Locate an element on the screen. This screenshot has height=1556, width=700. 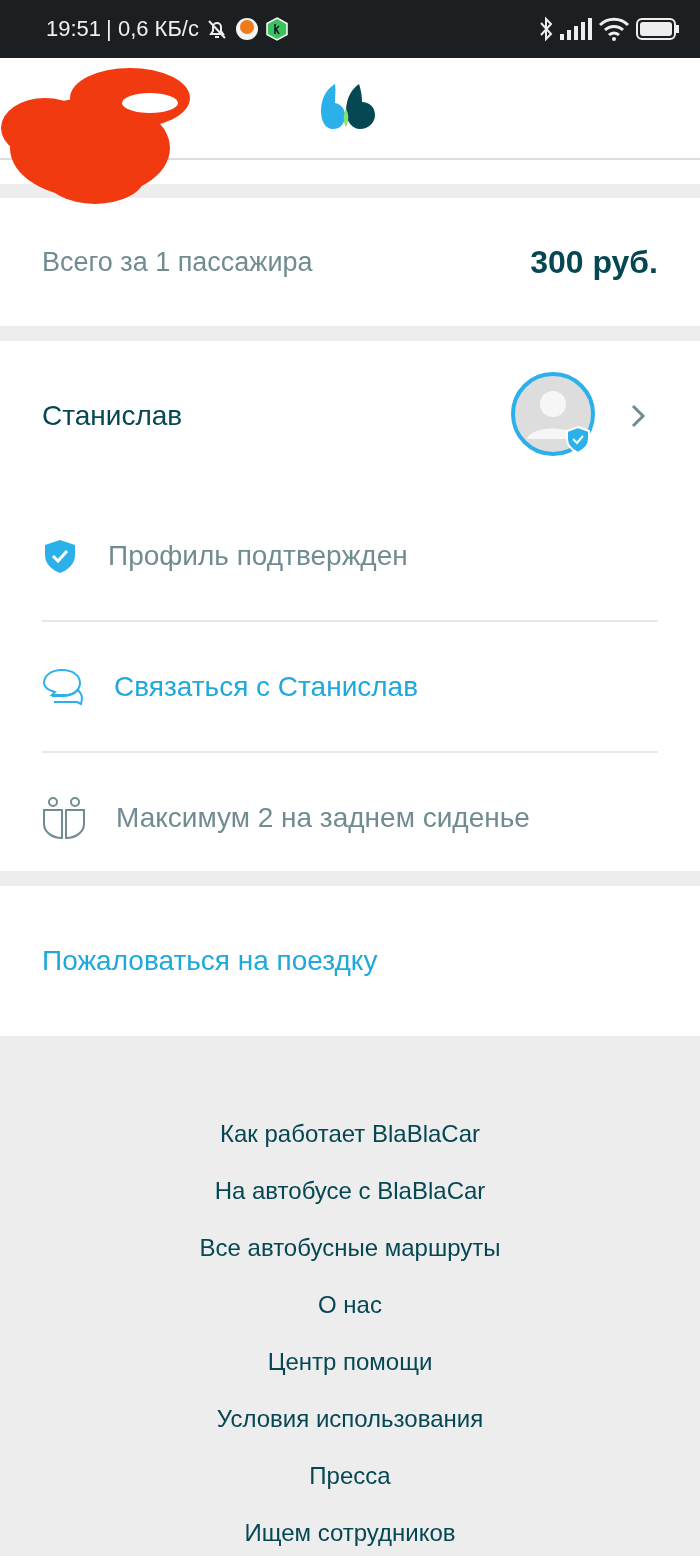
footer-link: Ищем сотрудников is located at coordinates (350, 1534).